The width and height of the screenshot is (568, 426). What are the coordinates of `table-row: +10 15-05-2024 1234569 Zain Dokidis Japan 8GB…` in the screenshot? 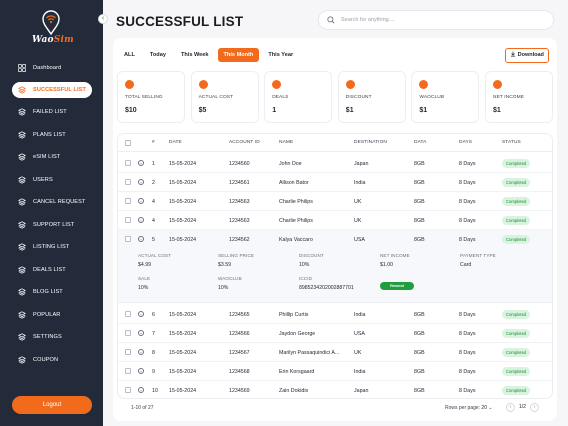 It's located at (335, 389).